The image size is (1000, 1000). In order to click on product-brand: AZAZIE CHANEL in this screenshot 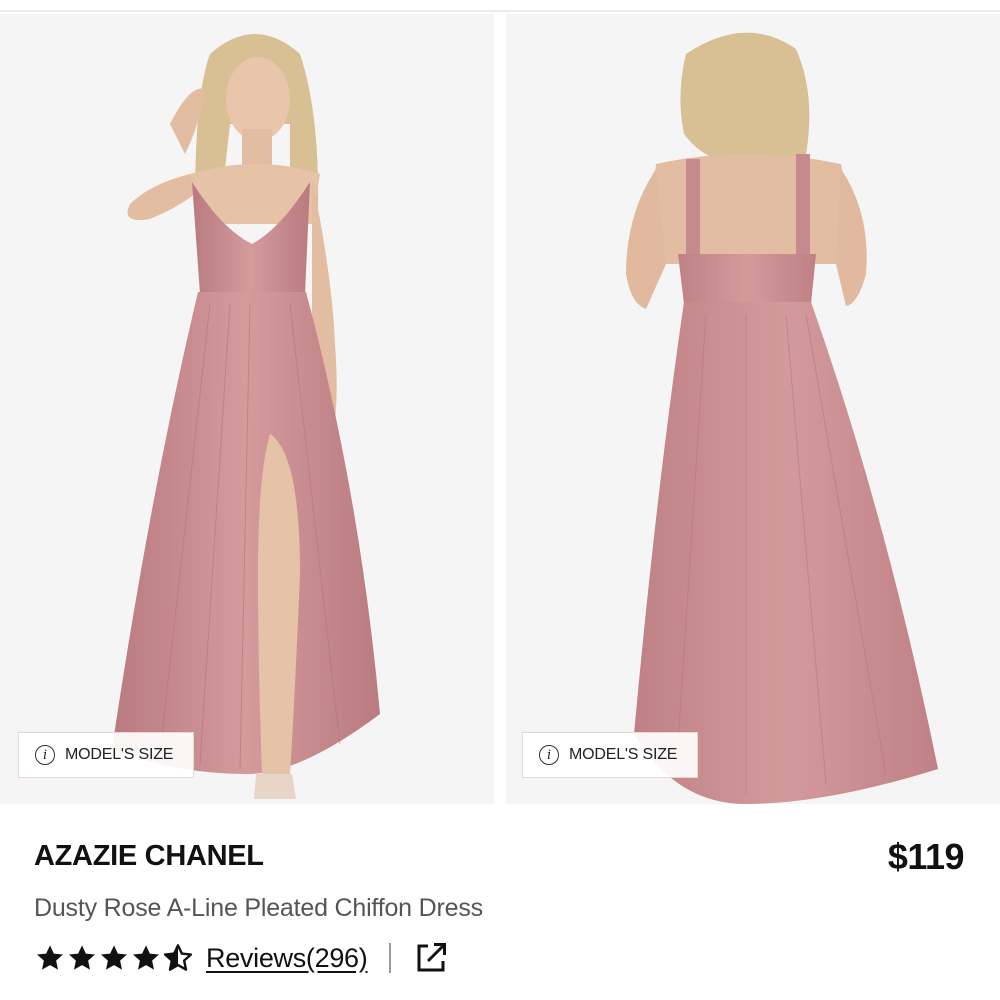, I will do `click(149, 856)`.